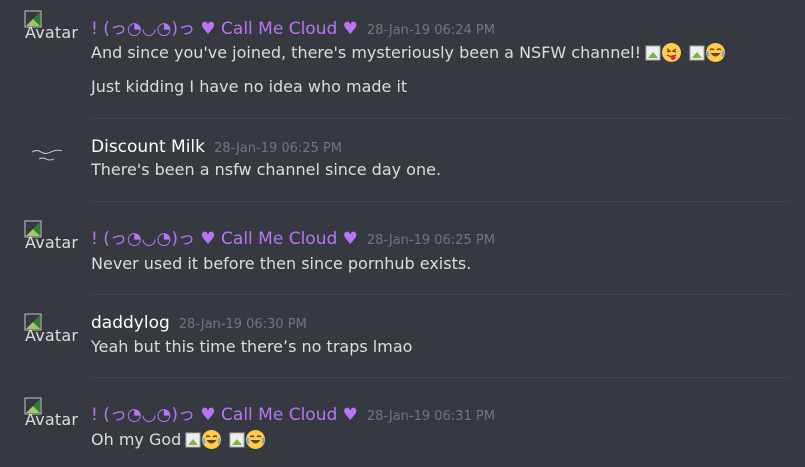  I want to click on message-text: Just kidding I have no idea who made it, so click(249, 86).